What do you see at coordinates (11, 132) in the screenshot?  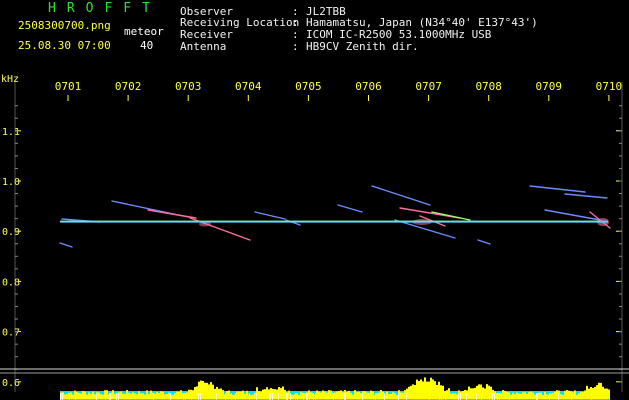 I see `freq-tick-label: 1.1` at bounding box center [11, 132].